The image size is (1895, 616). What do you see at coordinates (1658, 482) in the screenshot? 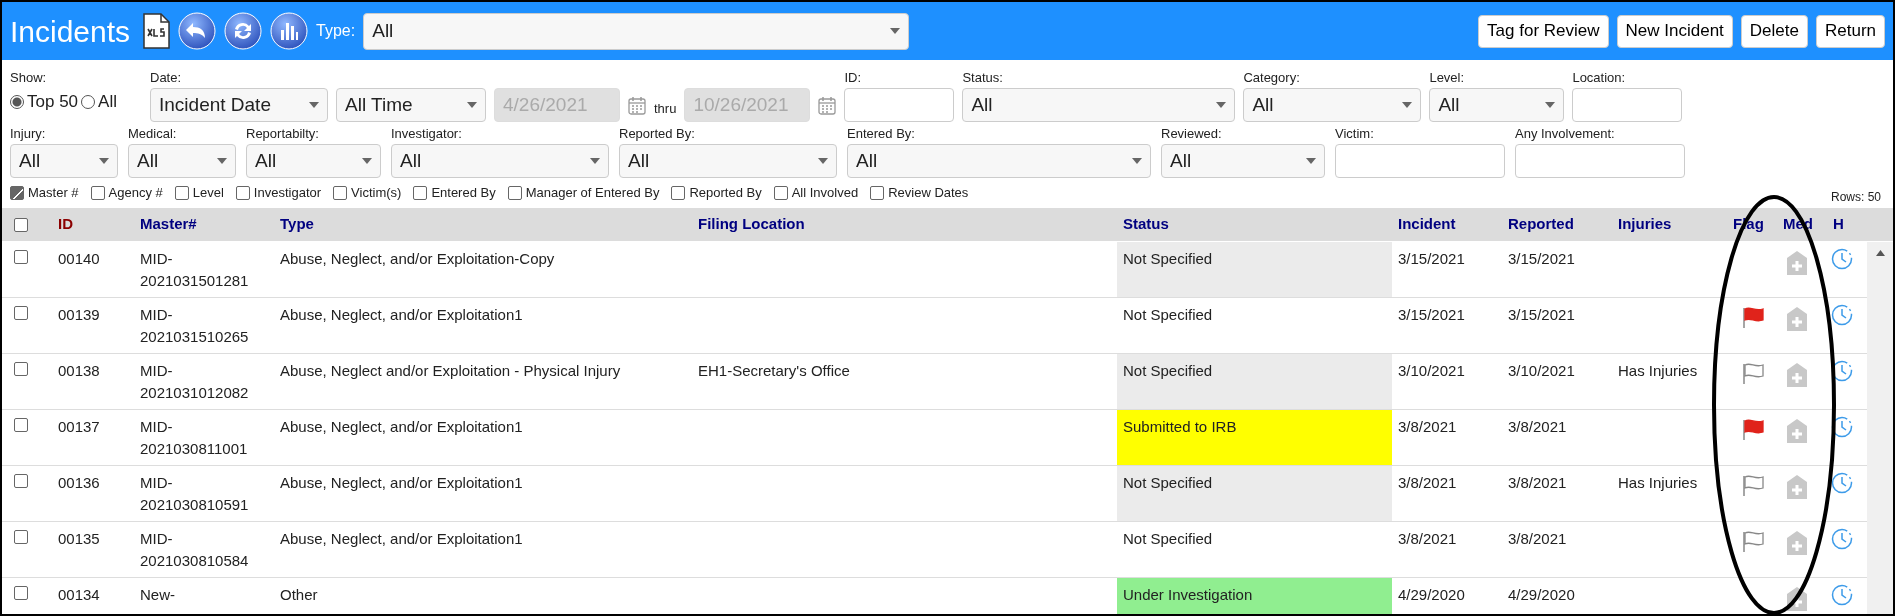
I see `injuries-cell: Has Injuries` at bounding box center [1658, 482].